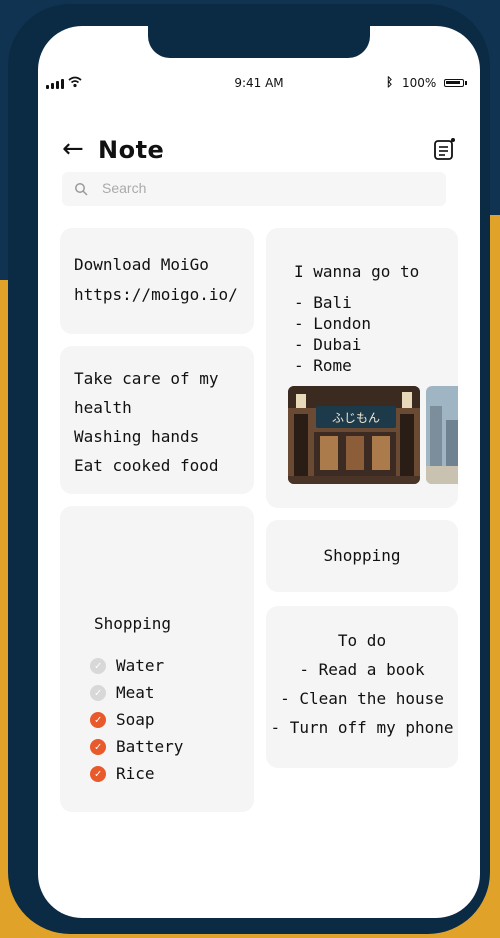 This screenshot has height=938, width=500. I want to click on note-photo-storefront: ふじもん, so click(354, 435).